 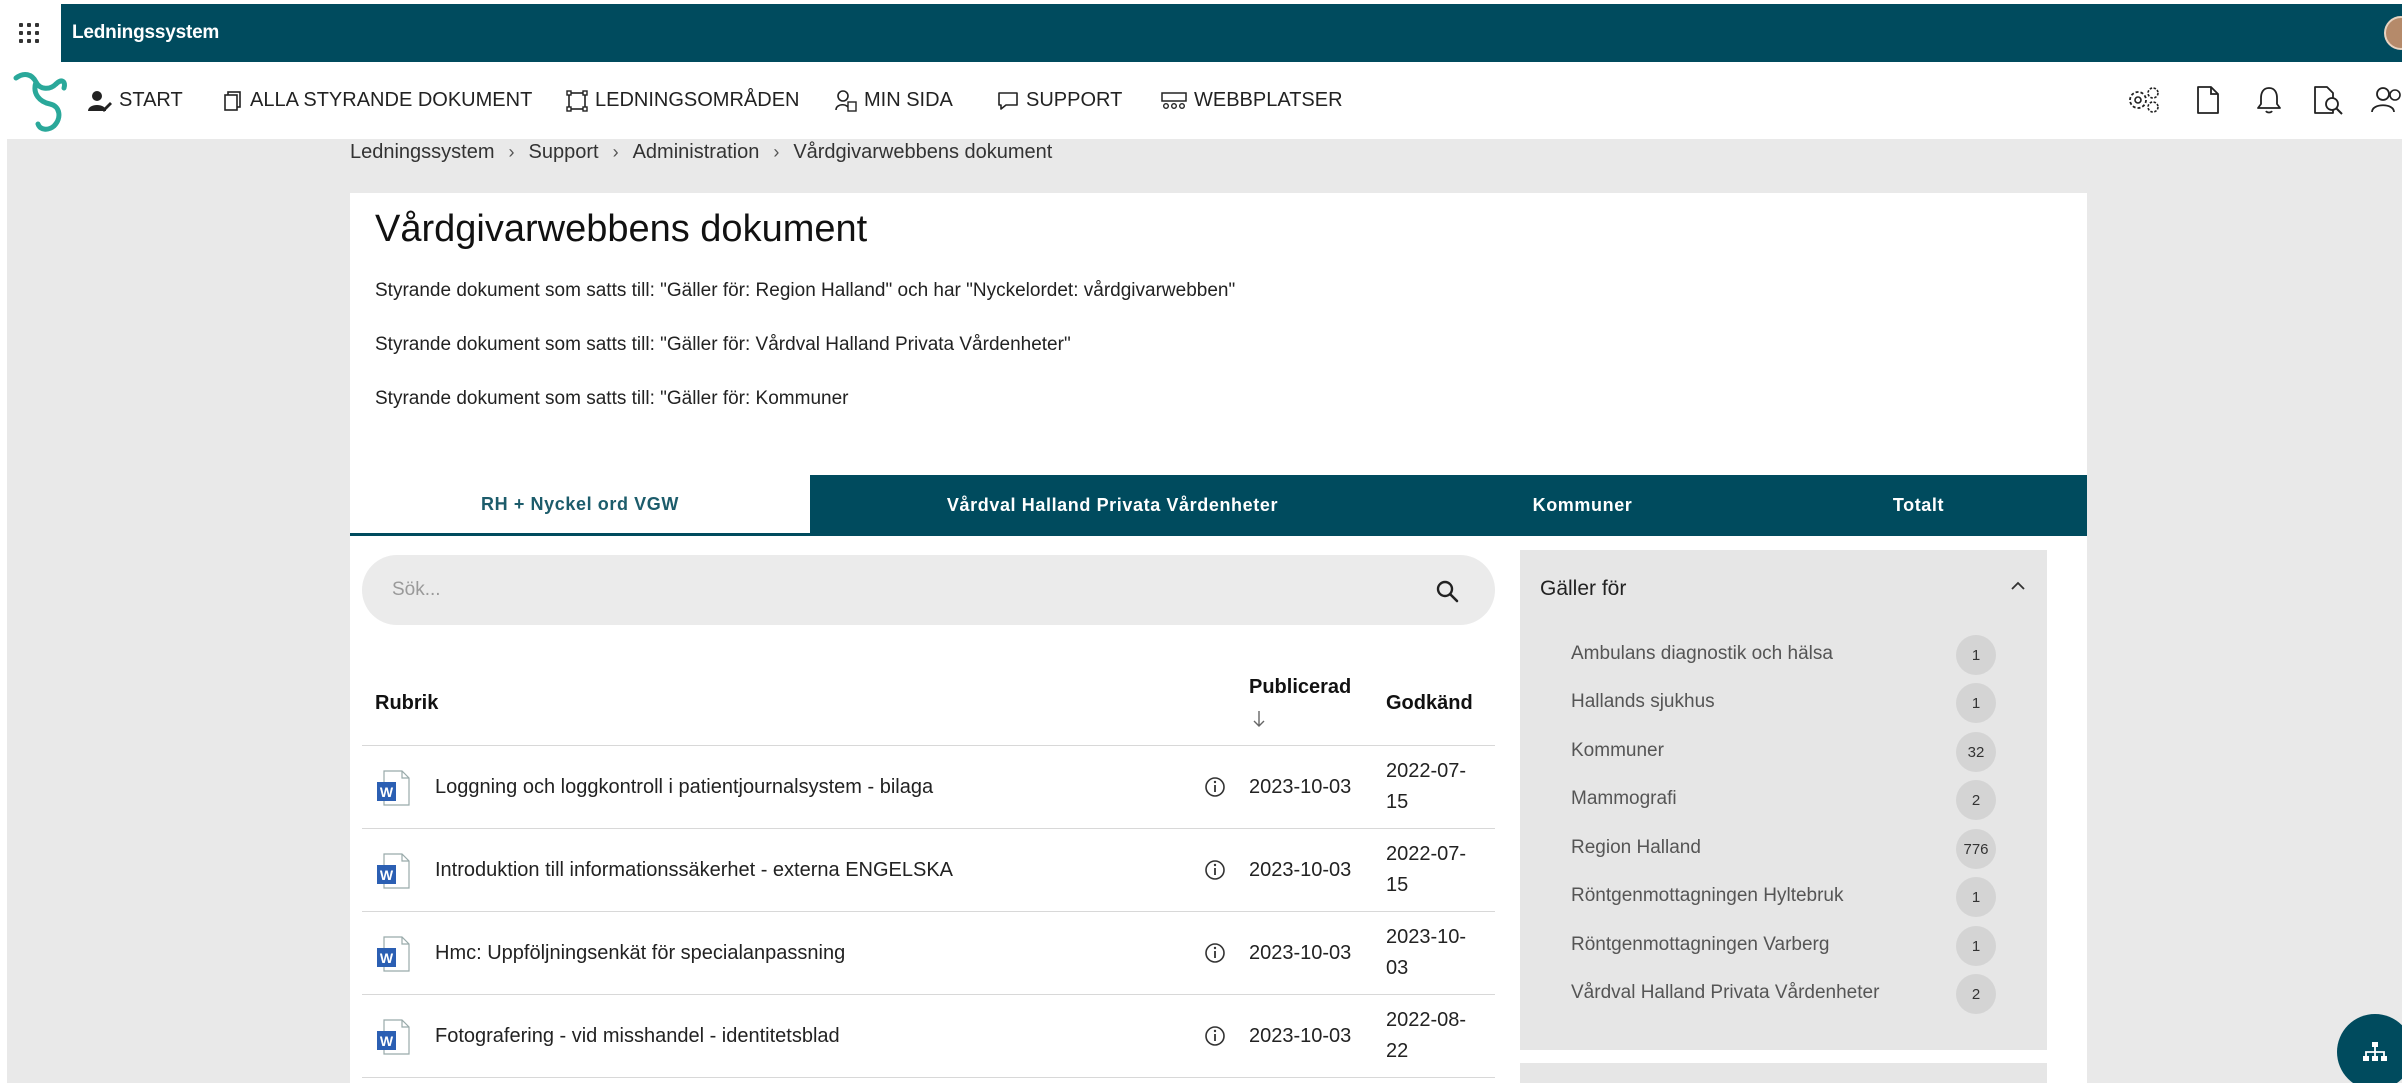 What do you see at coordinates (1429, 703) in the screenshot?
I see `column-header-approved: Godkänd` at bounding box center [1429, 703].